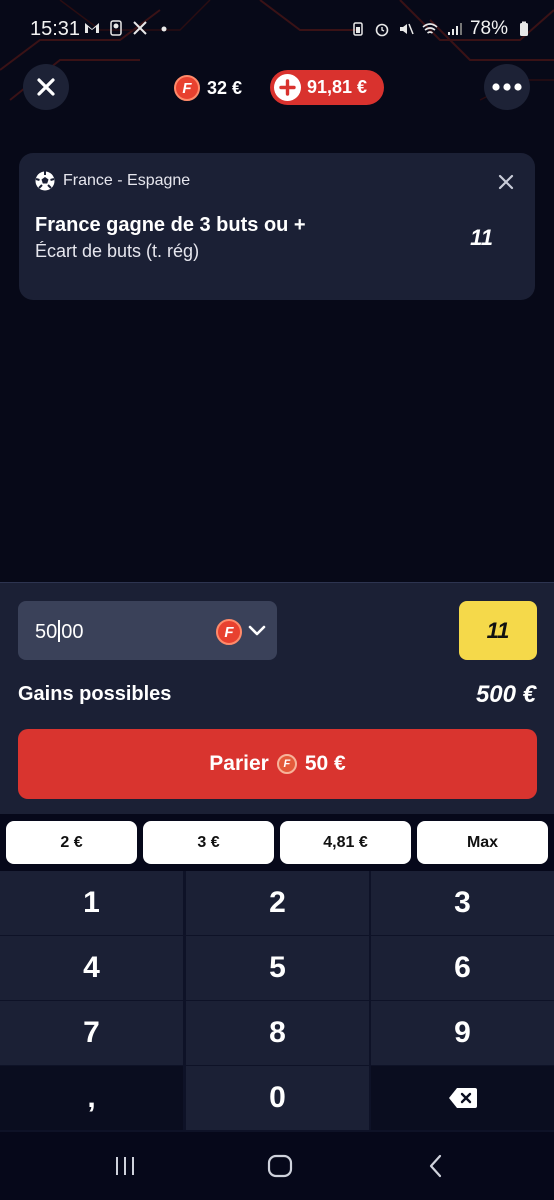 The height and width of the screenshot is (1200, 554). I want to click on battery-saver-icon, so click(358, 29).